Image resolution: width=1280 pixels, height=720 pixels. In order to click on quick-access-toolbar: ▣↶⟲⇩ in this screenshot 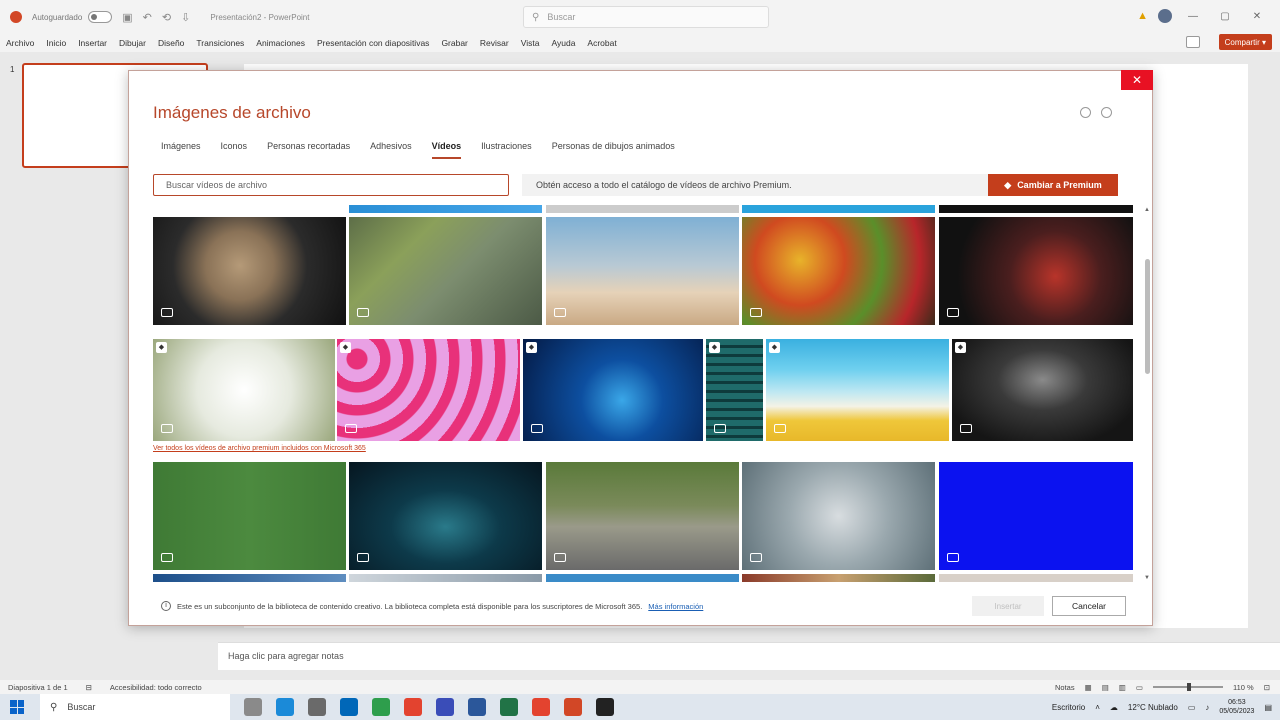, I will do `click(161, 17)`.